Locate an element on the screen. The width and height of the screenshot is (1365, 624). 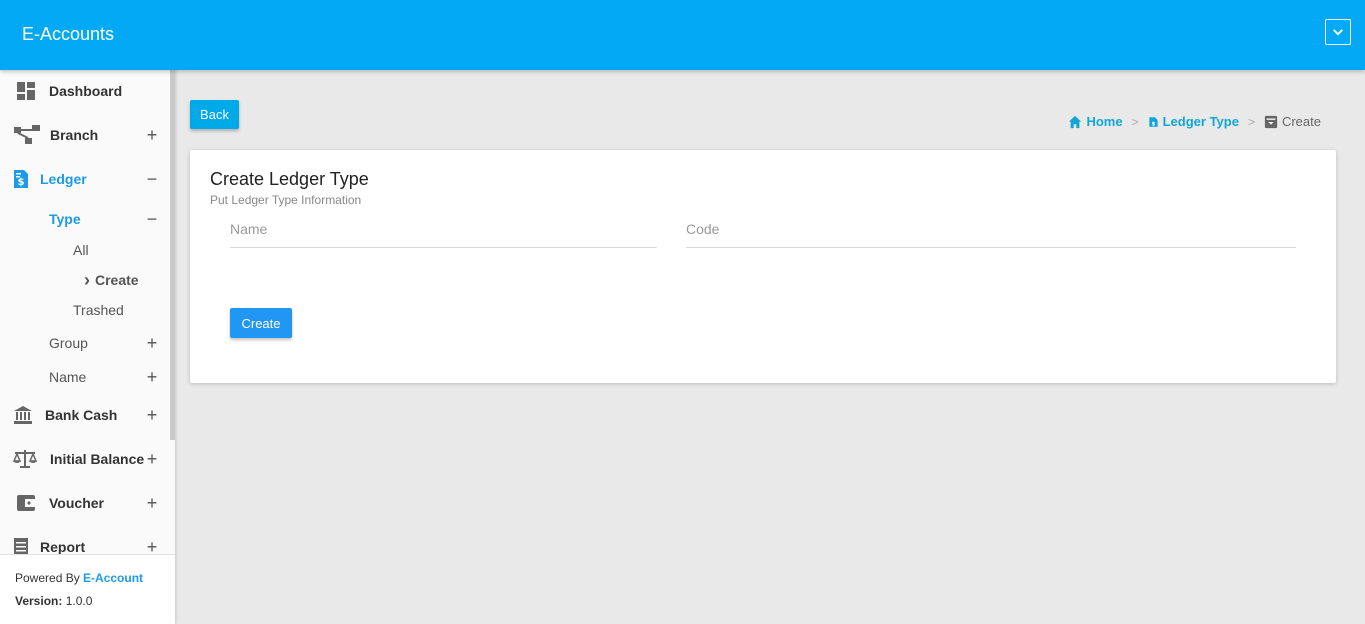
sidebar-item-ledger-type: Type − is located at coordinates (85, 219).